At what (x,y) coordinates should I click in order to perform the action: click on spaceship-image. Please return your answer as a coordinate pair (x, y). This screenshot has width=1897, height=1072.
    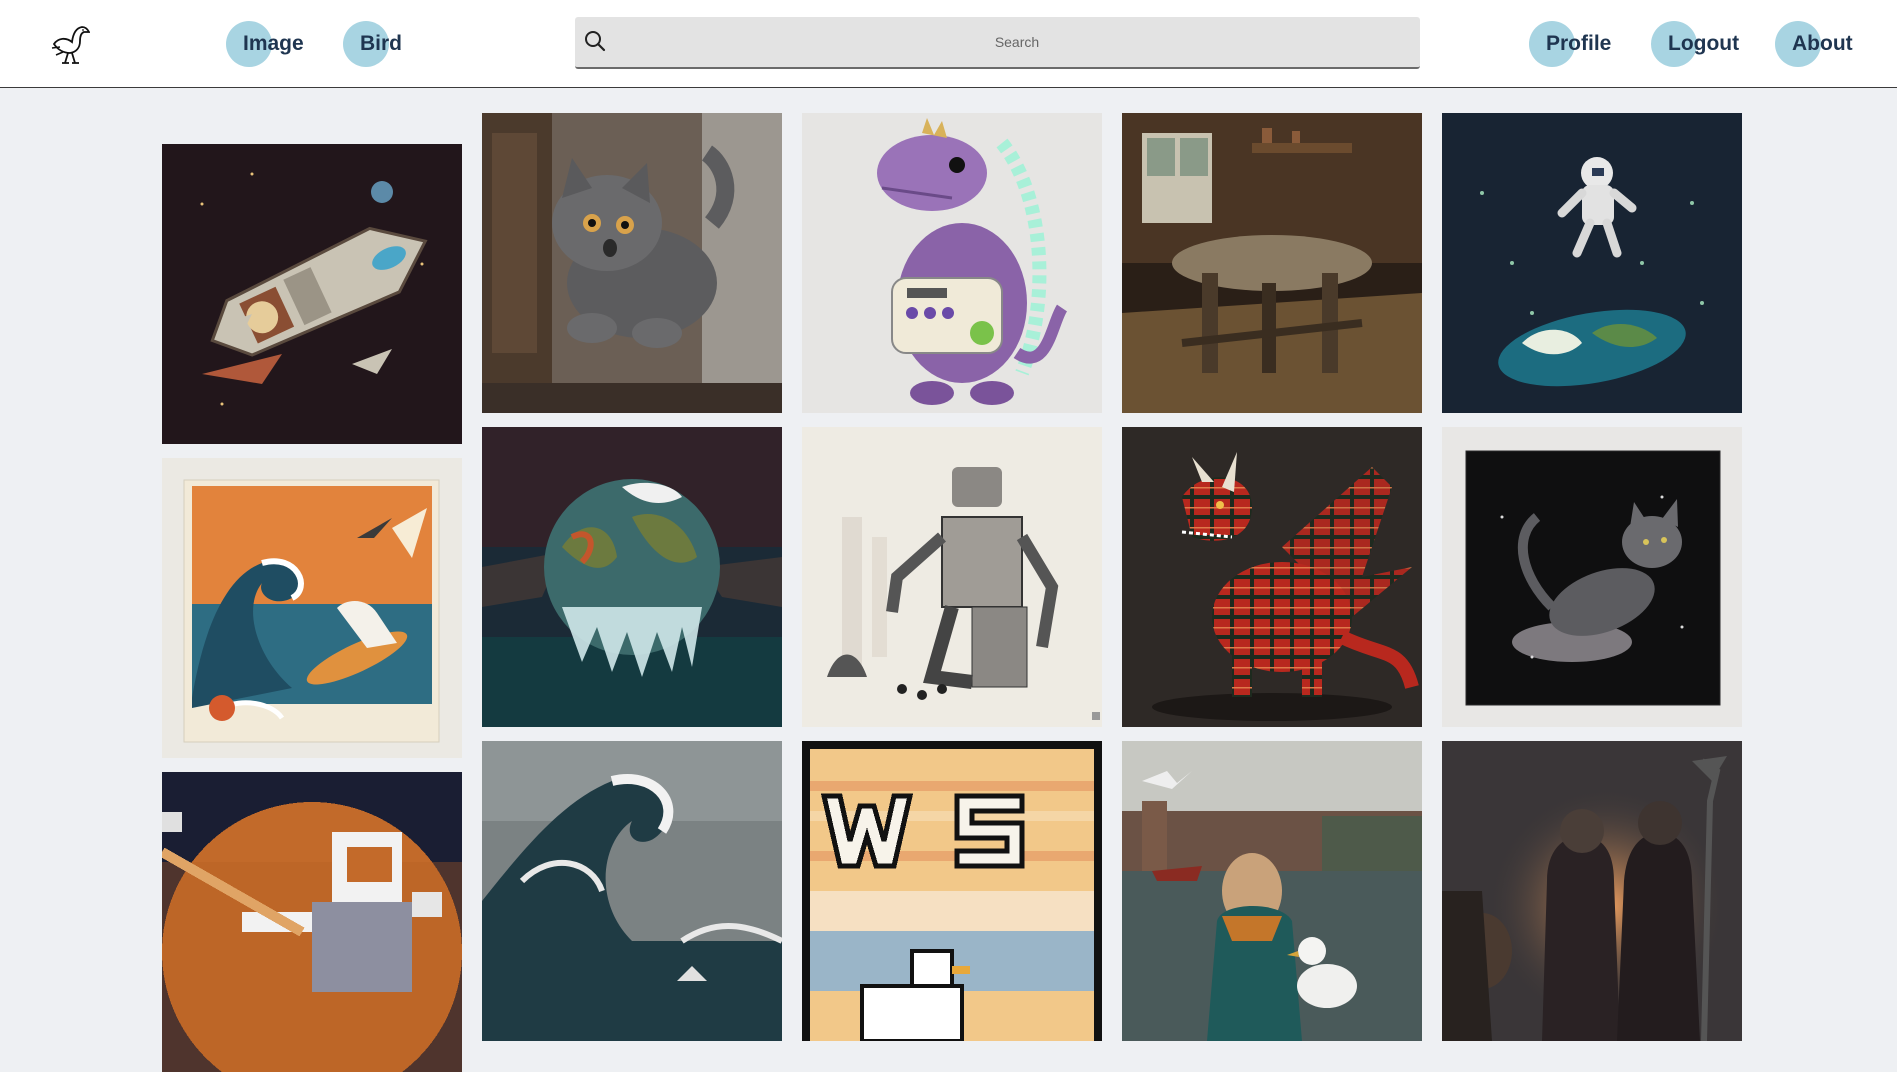
    Looking at the image, I should click on (312, 294).